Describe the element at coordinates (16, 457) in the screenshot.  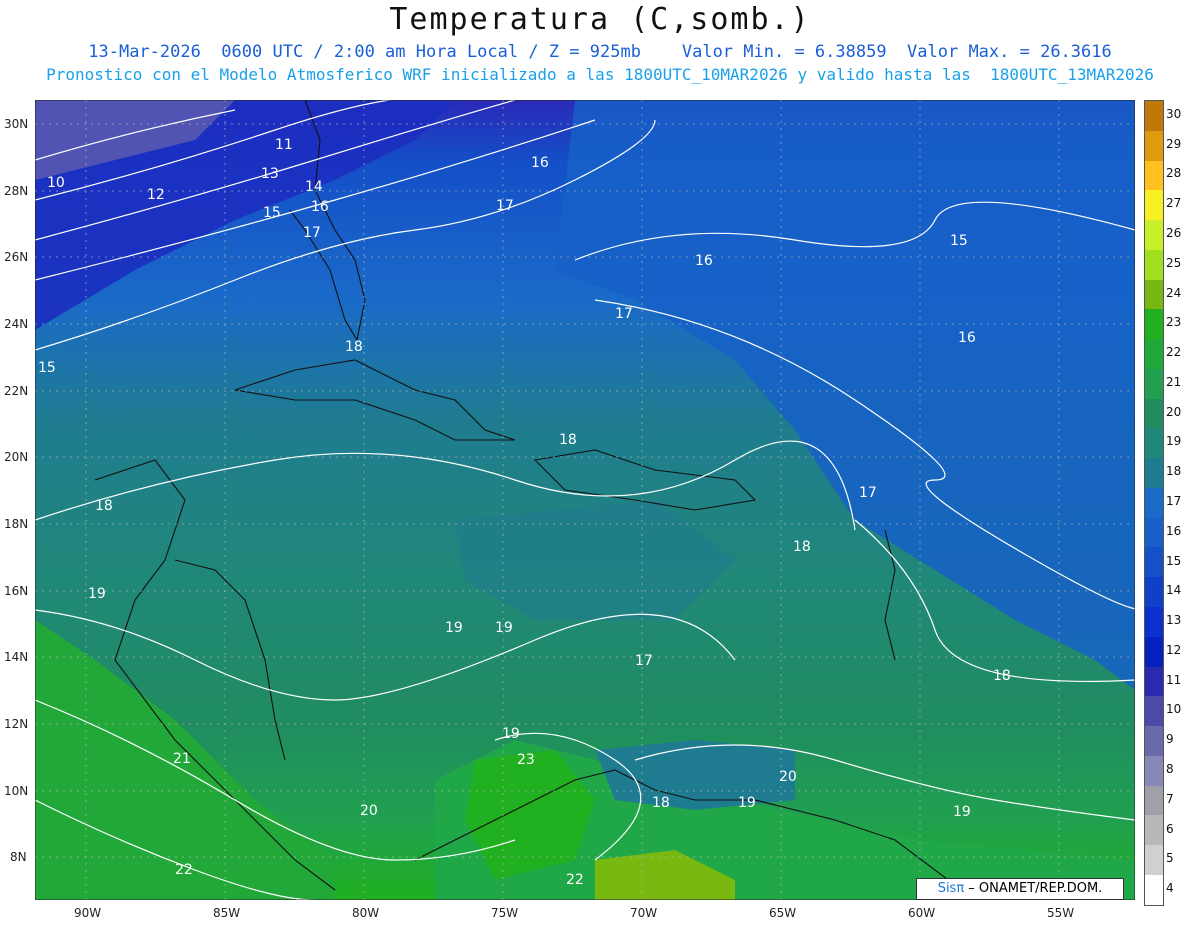
I see `lat-label: 20N` at that location.